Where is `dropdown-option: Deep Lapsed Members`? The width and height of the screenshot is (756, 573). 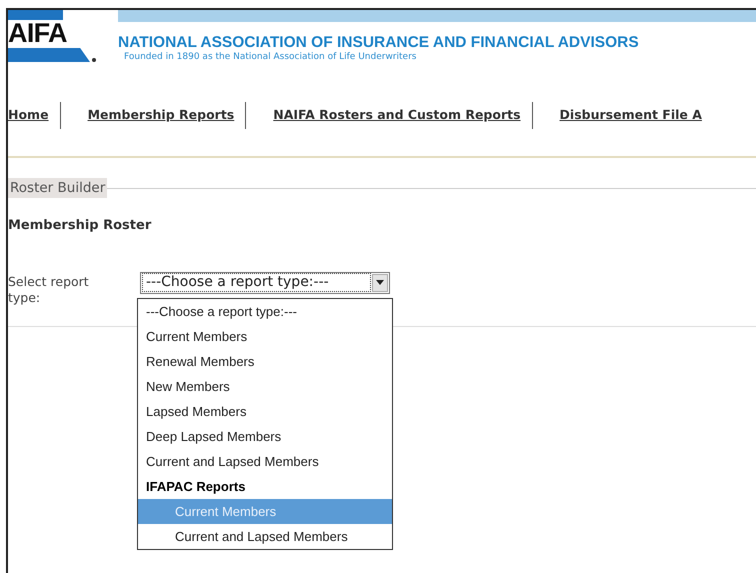 dropdown-option: Deep Lapsed Members is located at coordinates (265, 436).